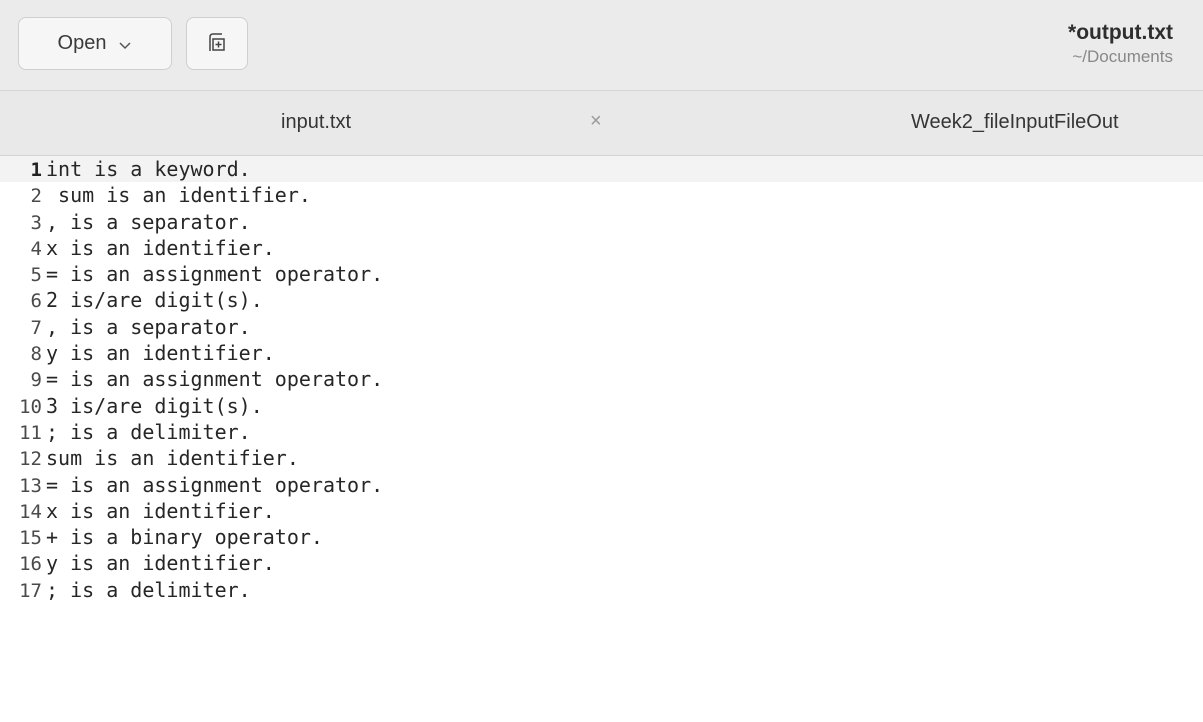 The width and height of the screenshot is (1203, 722). Describe the element at coordinates (36, 380) in the screenshot. I see `line-number: 9` at that location.